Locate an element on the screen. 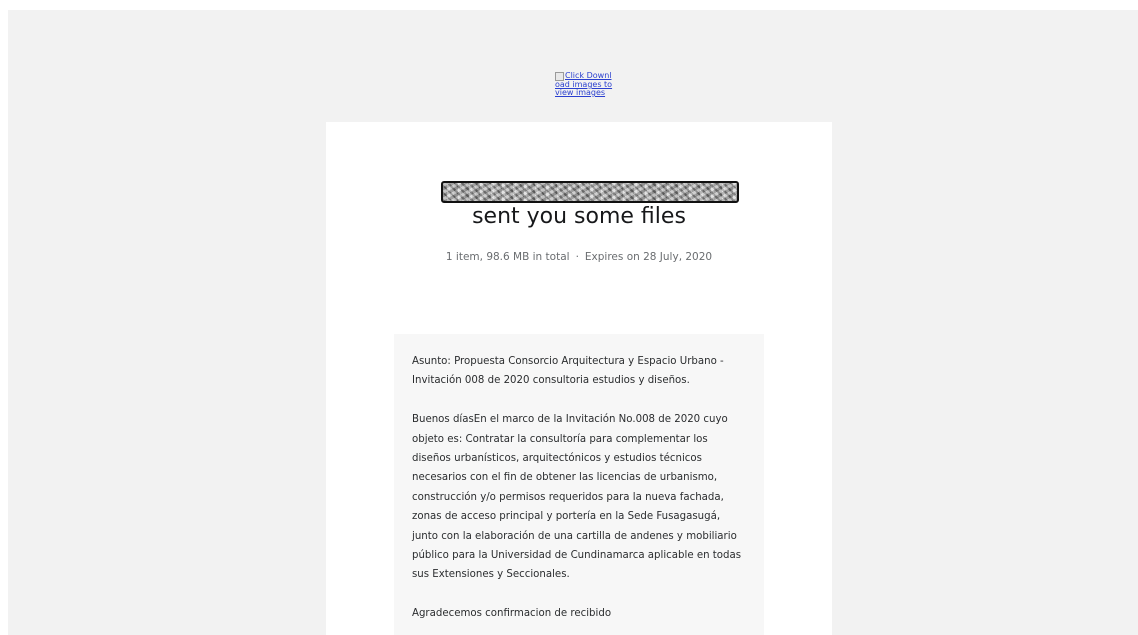 Image resolution: width=1138 pixels, height=635 pixels. expiry-date: Expires on 28 July, 2020 is located at coordinates (648, 257).